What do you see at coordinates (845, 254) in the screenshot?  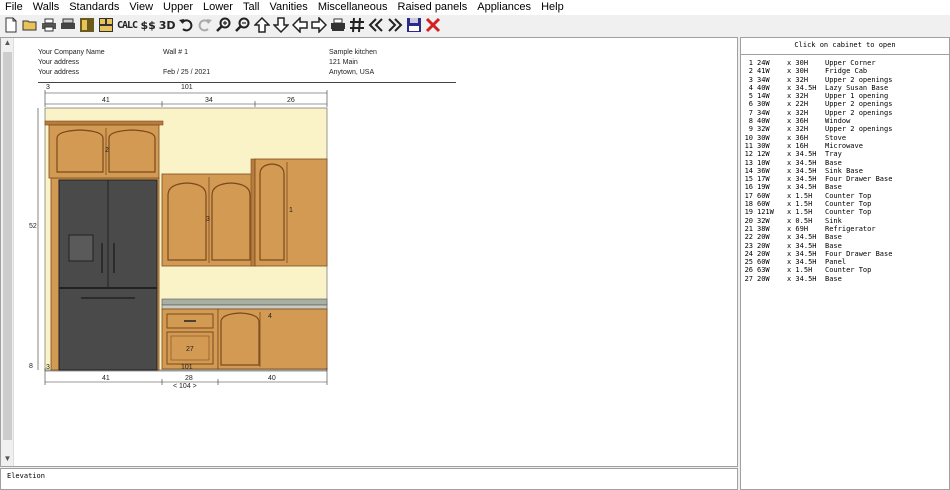 I see `cabinet-list-item: 24 20W x 34.5H Four Drawer Base` at bounding box center [845, 254].